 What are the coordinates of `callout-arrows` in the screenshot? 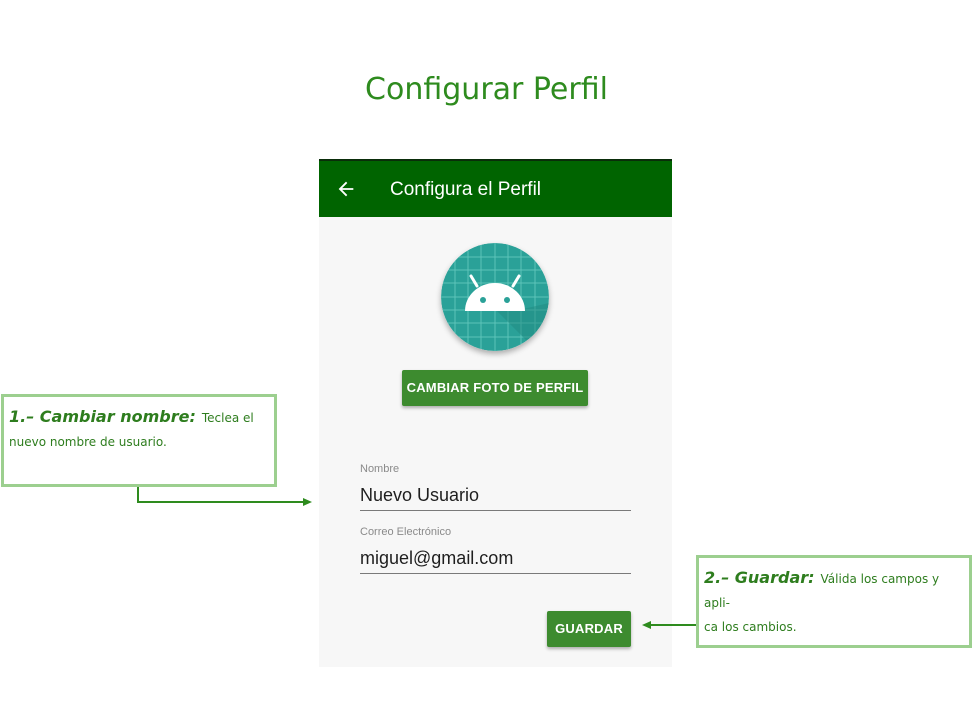 It's located at (416, 558).